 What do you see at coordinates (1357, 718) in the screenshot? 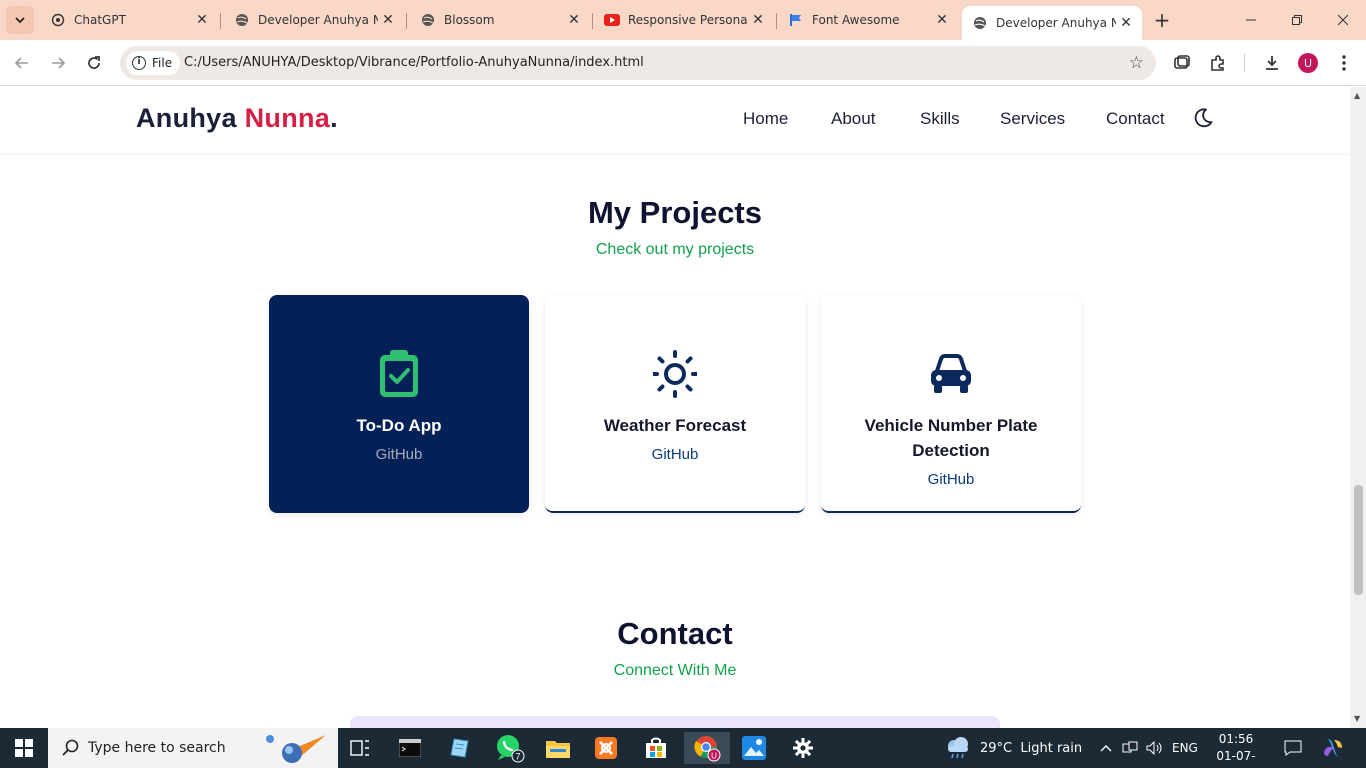
I see `scroll-down-arrow-icon: ▼` at bounding box center [1357, 718].